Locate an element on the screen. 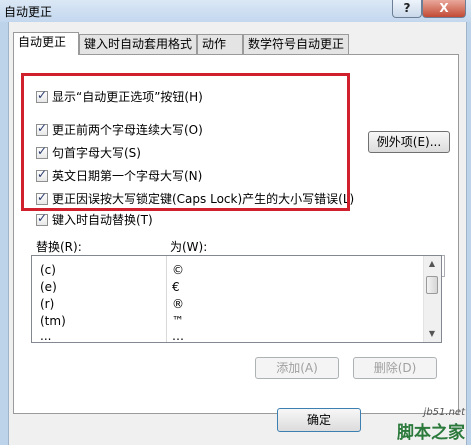 This screenshot has width=471, height=445. list-item: (r) ® is located at coordinates (228, 304).